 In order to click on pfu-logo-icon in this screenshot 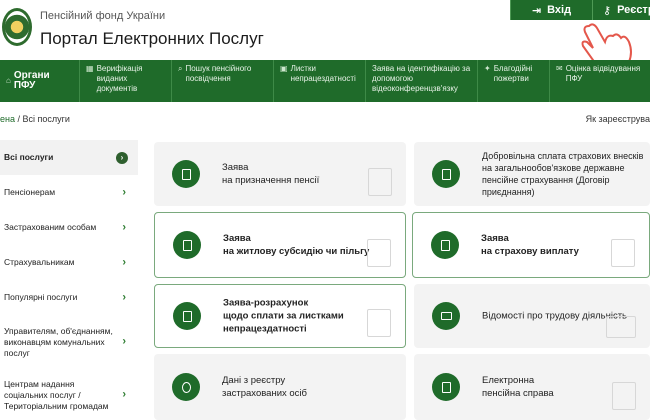, I will do `click(17, 27)`.